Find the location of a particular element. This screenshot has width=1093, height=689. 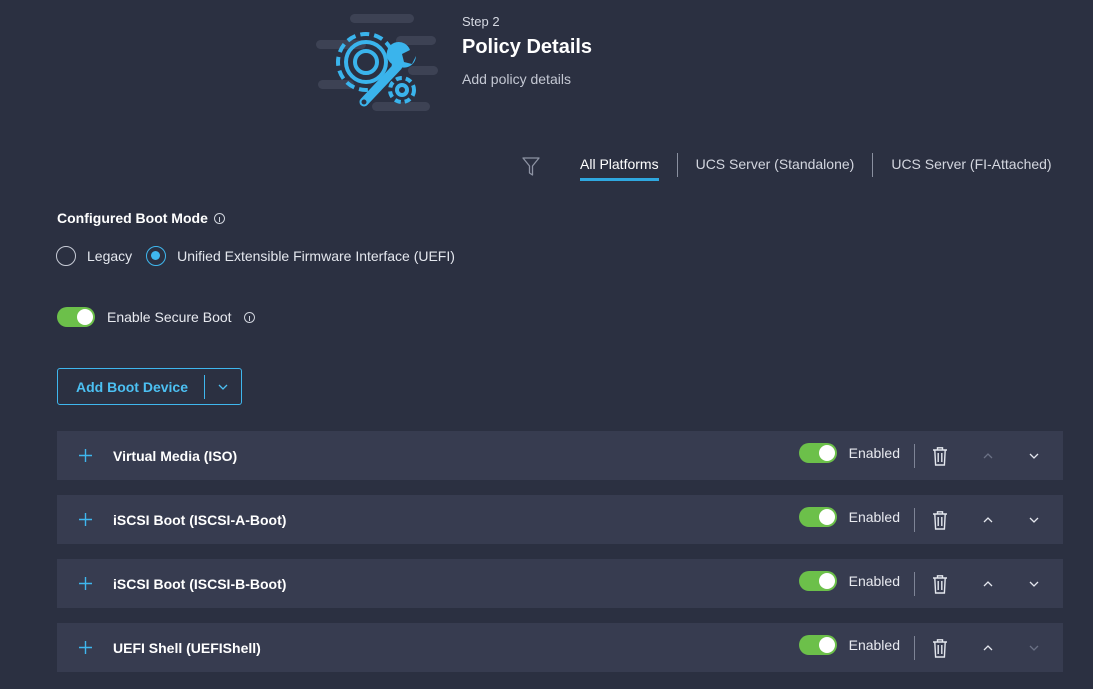

secure-boot-label: Enable Secure Boot is located at coordinates (169, 317).